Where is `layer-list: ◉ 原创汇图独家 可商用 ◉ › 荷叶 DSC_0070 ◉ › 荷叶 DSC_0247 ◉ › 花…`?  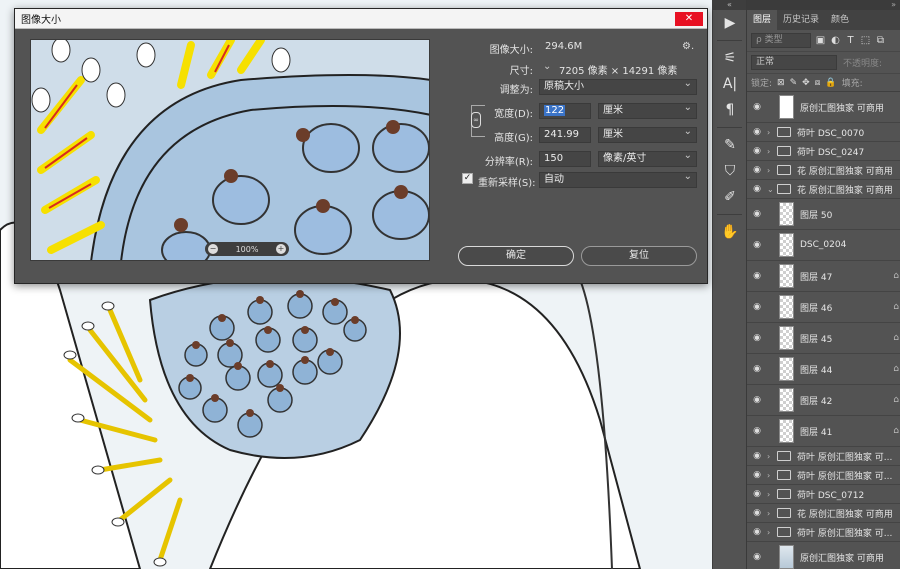 layer-list: ◉ 原创汇图独家 可商用 ◉ › 荷叶 DSC_0070 ◉ › 荷叶 DSC_0247 ◉ › 花… is located at coordinates (823, 330).